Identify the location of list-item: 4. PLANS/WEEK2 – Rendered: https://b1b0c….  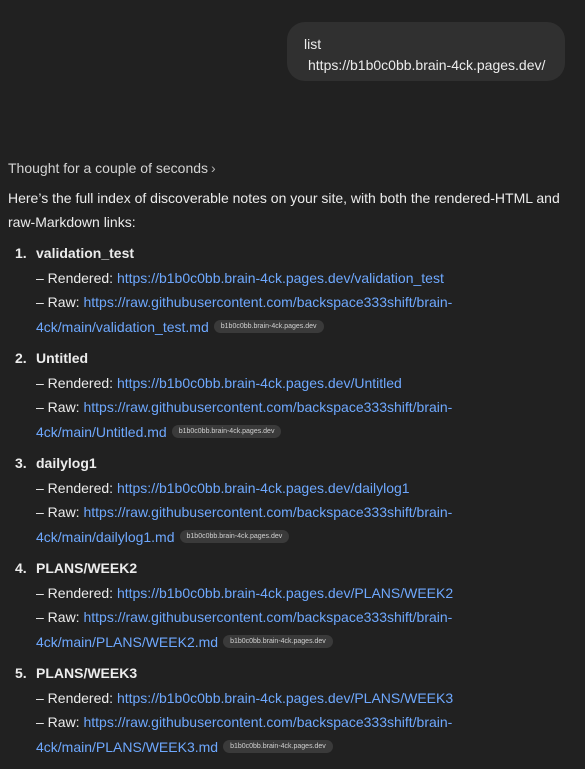
(292, 608).